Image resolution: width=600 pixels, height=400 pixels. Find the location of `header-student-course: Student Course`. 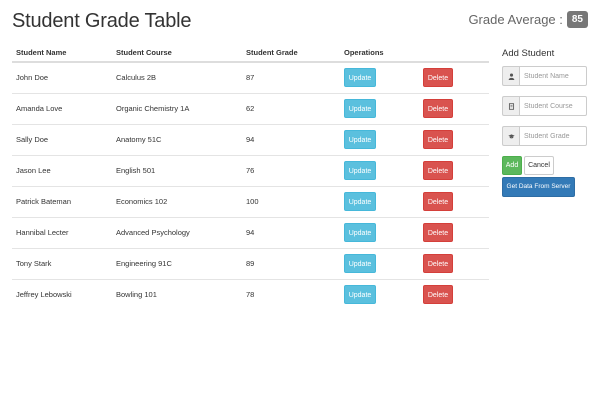

header-student-course: Student Course is located at coordinates (177, 53).